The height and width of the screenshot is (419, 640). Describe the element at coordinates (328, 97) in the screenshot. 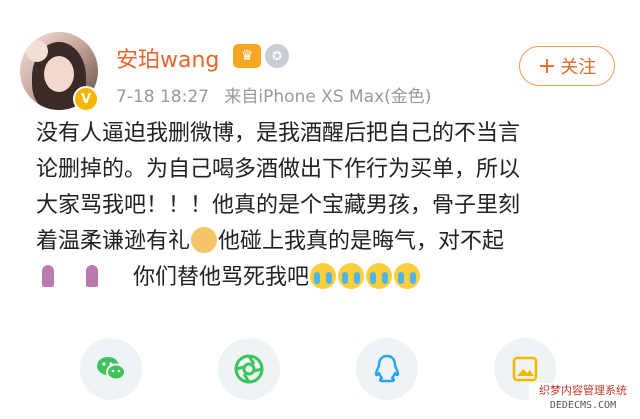

I see `post-source: 来自iPhone XS Max(金色)` at that location.